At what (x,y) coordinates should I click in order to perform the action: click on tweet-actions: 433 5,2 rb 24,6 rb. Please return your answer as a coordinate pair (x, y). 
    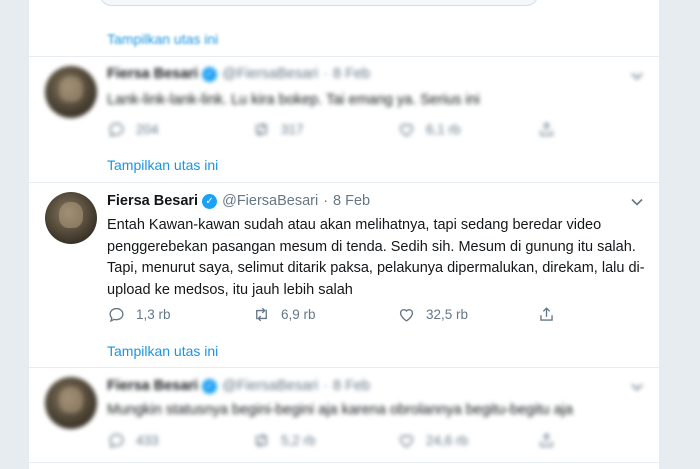
    Looking at the image, I should click on (383, 442).